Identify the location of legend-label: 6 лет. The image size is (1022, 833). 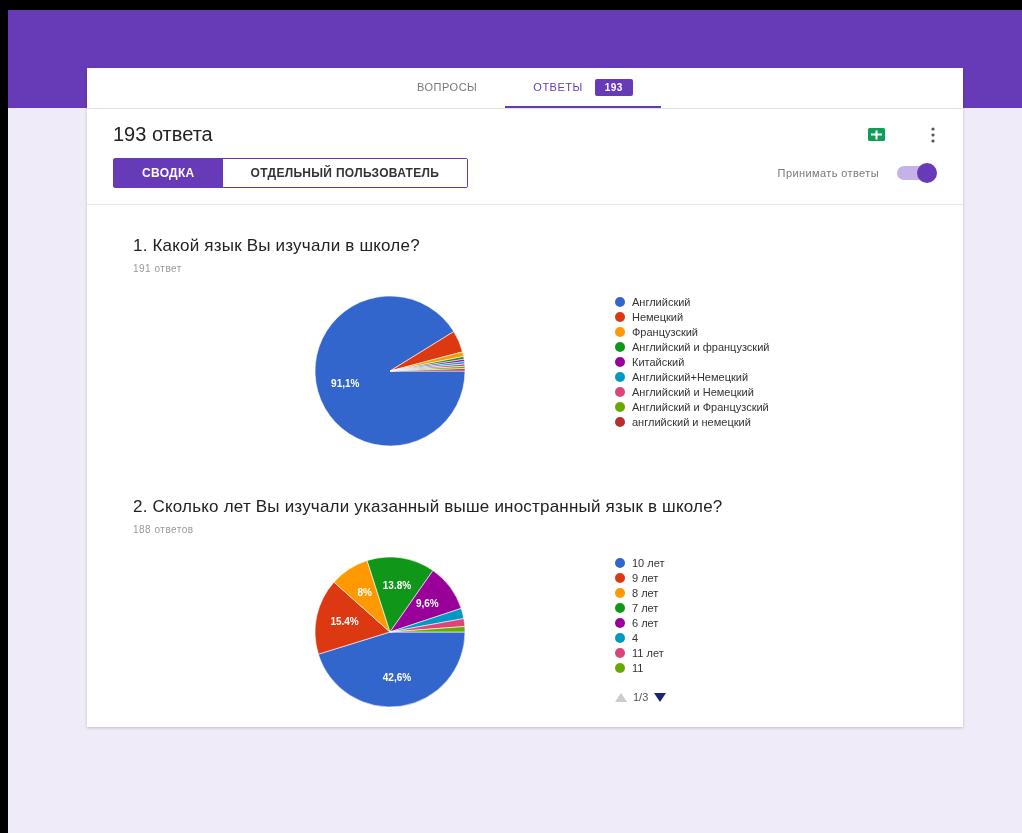
(645, 623).